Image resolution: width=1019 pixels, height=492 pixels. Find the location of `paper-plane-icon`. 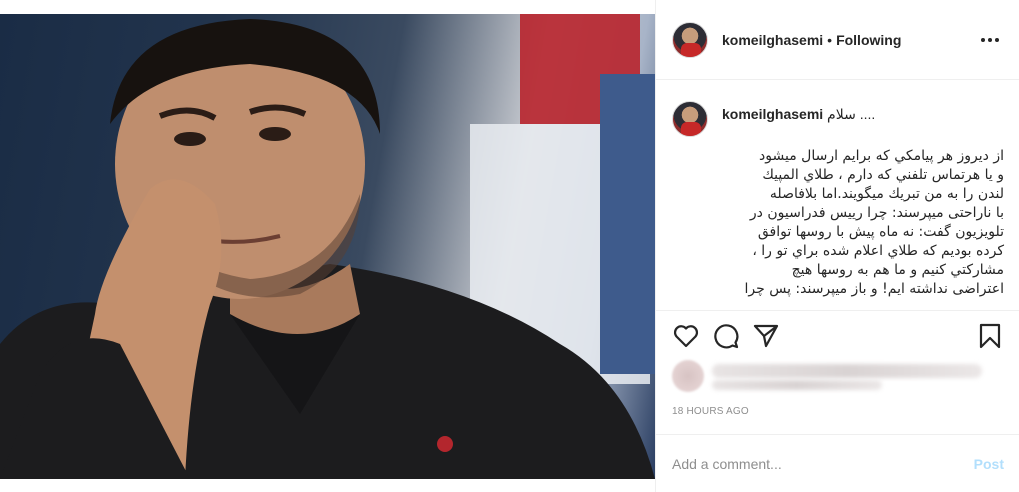

paper-plane-icon is located at coordinates (766, 336).